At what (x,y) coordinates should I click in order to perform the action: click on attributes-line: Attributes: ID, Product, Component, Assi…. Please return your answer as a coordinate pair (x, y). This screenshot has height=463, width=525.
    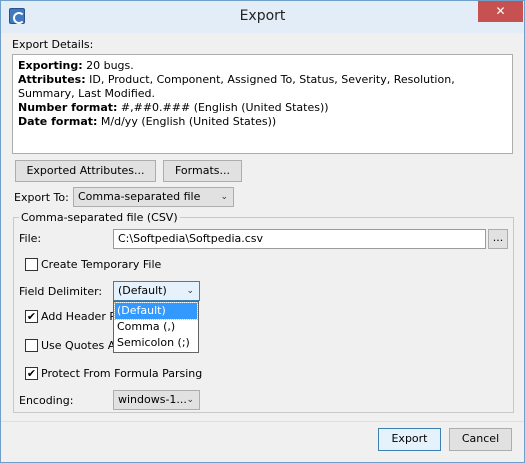
    Looking at the image, I should click on (262, 87).